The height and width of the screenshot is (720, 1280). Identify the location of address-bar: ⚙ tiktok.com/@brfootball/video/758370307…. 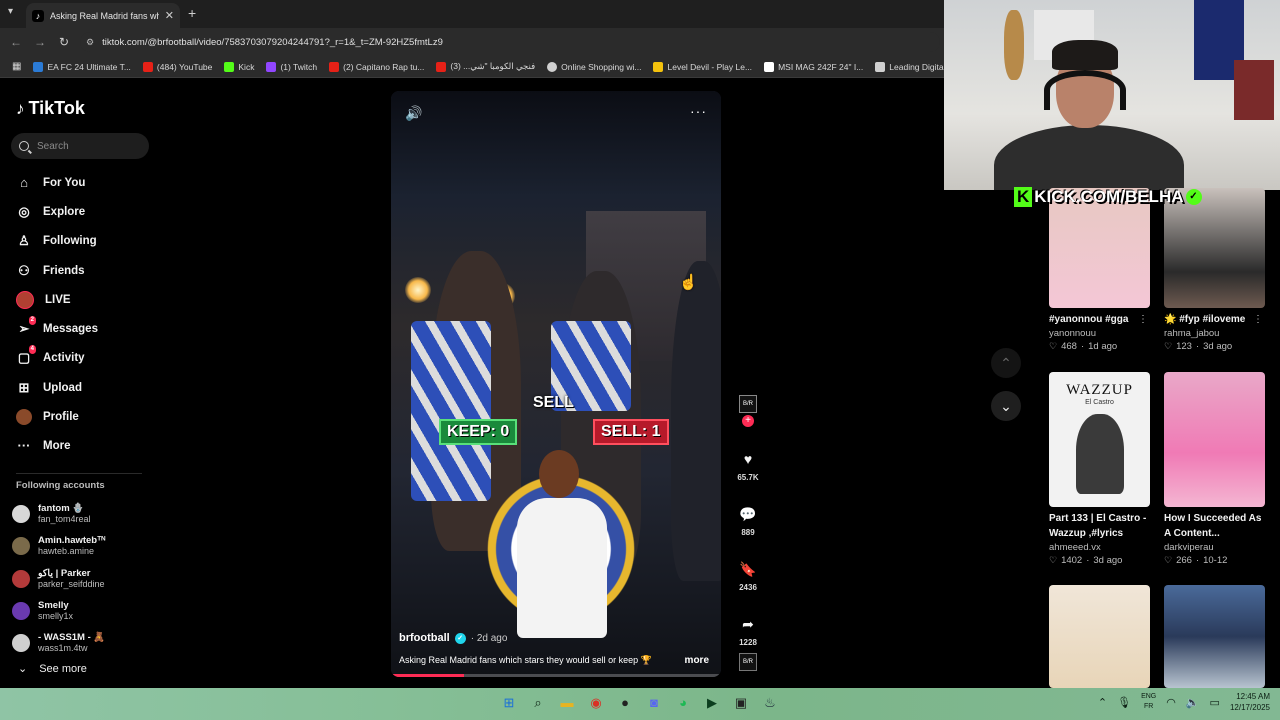
(510, 42).